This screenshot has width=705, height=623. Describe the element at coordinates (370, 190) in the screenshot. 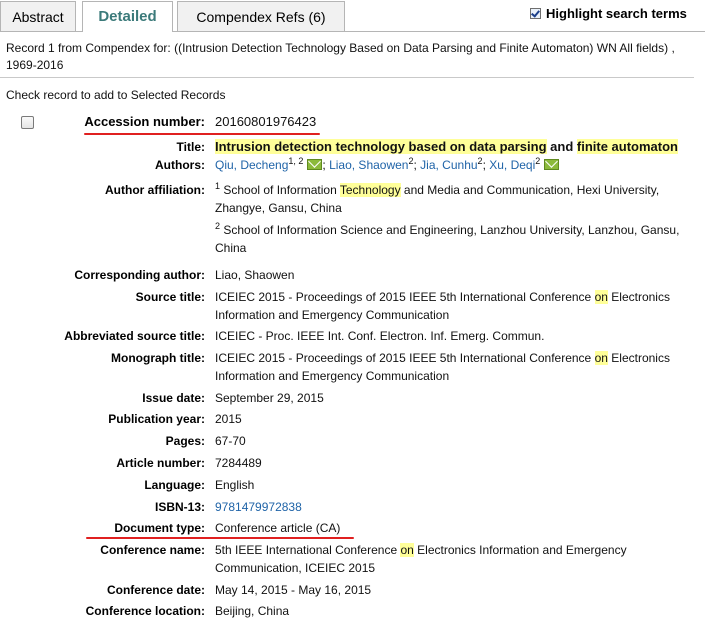

I see `affiliation-1-highlight: Technology` at that location.